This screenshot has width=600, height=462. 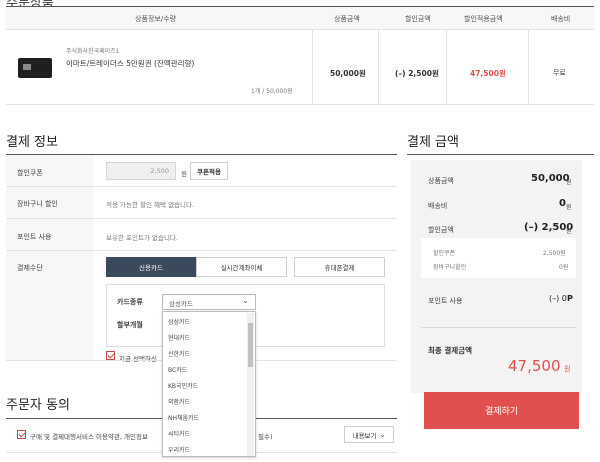 What do you see at coordinates (554, 253) in the screenshot?
I see `summary-coupon-sub-value: 2,500원` at bounding box center [554, 253].